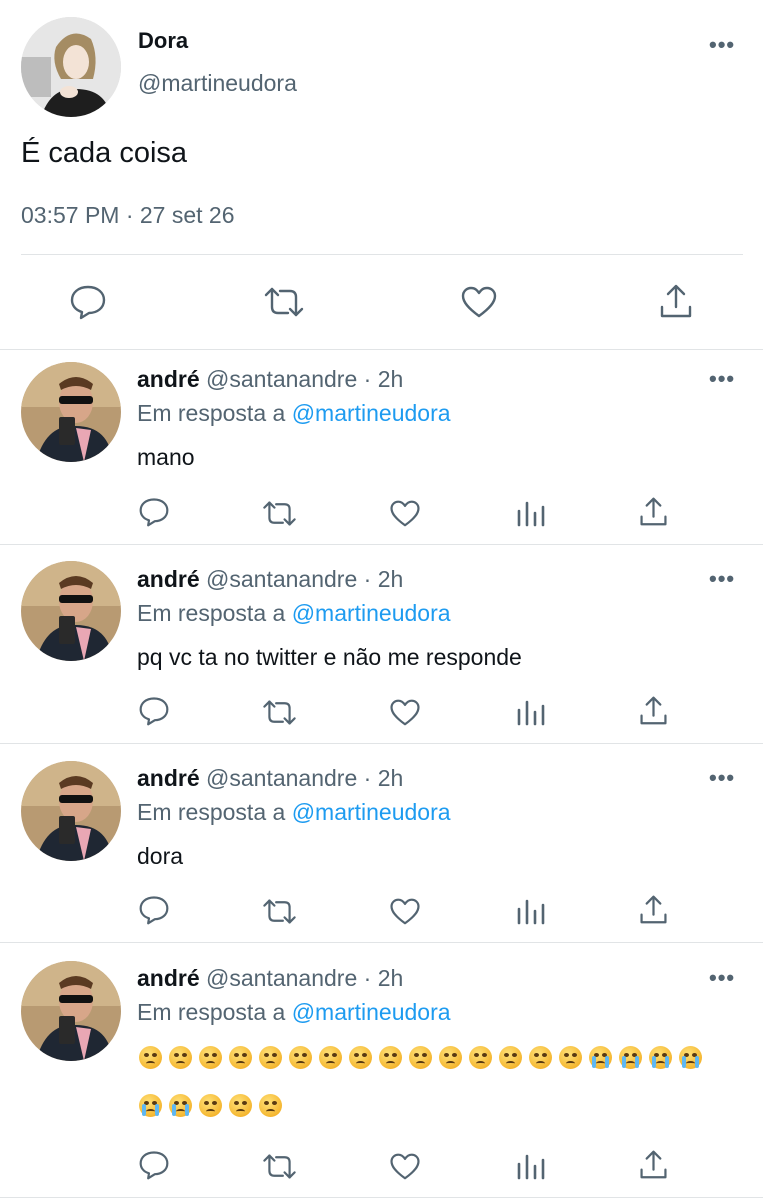  Describe the element at coordinates (104, 153) in the screenshot. I see `tweet-text: É cada coisa` at that location.